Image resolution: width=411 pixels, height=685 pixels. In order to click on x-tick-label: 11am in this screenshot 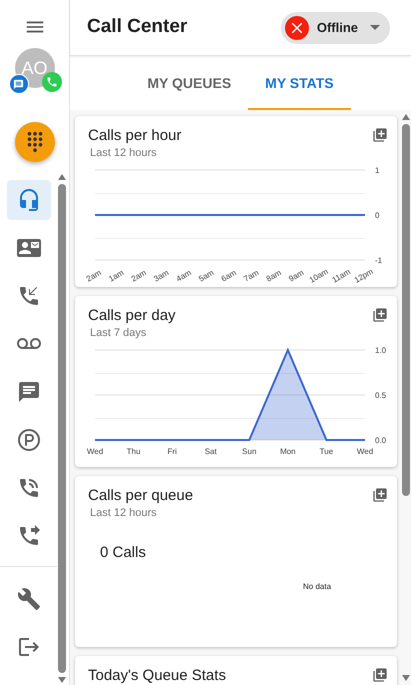, I will do `click(341, 276)`.